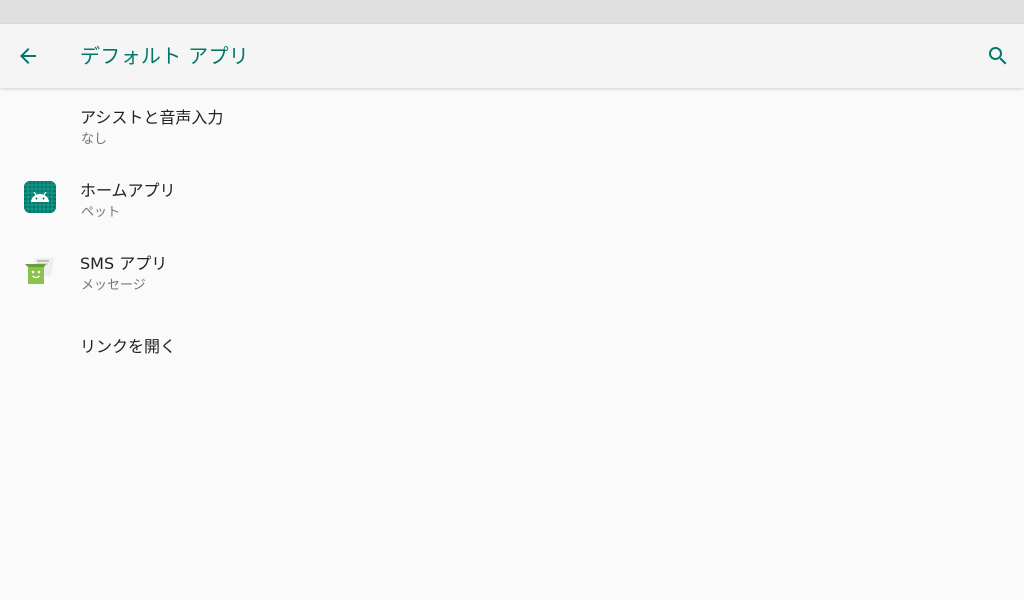 The width and height of the screenshot is (1024, 600). Describe the element at coordinates (101, 212) in the screenshot. I see `item-summary: ペット` at that location.